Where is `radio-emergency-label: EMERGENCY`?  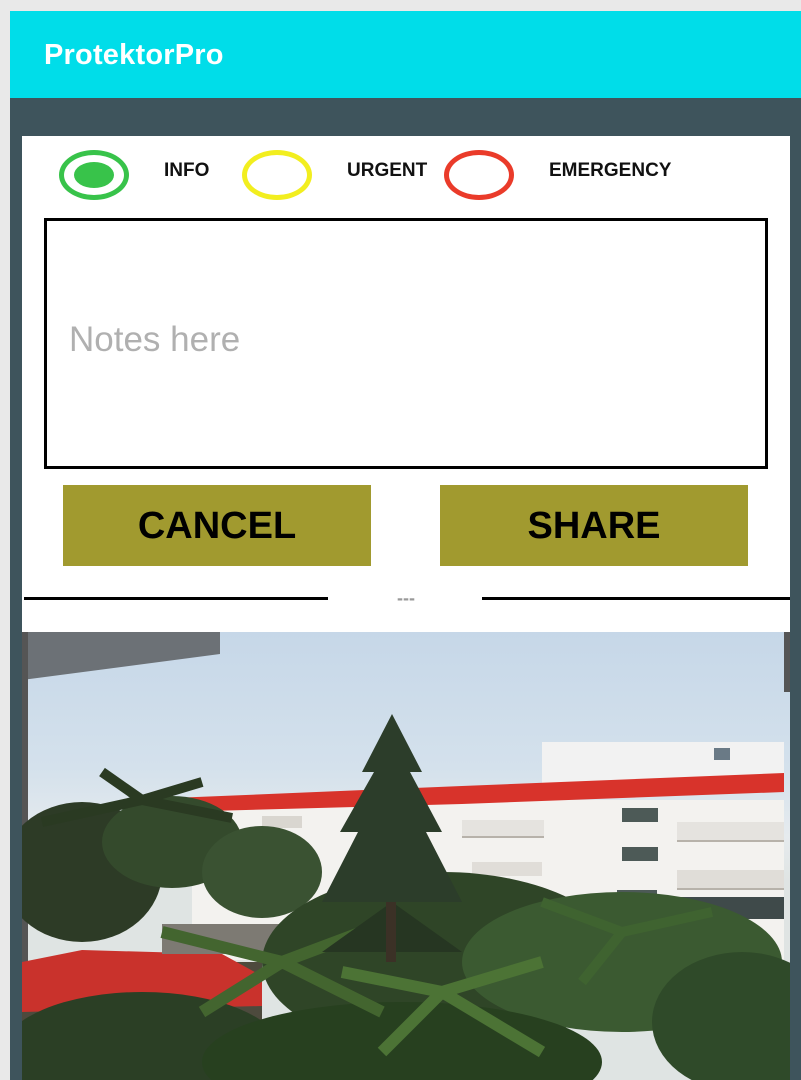
radio-emergency-label: EMERGENCY is located at coordinates (610, 170).